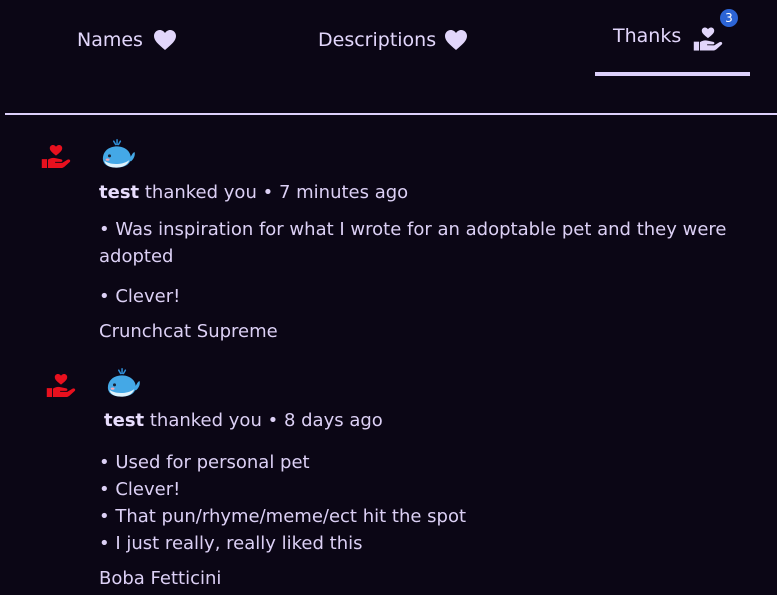  I want to click on thanks-reason: • Used for personal pet, so click(204, 462).